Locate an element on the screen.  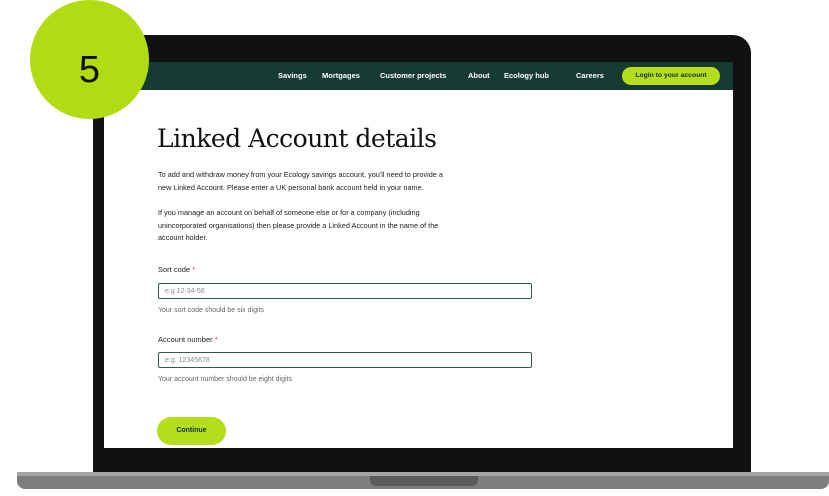
sort-code-label-text: Sort code is located at coordinates (174, 269).